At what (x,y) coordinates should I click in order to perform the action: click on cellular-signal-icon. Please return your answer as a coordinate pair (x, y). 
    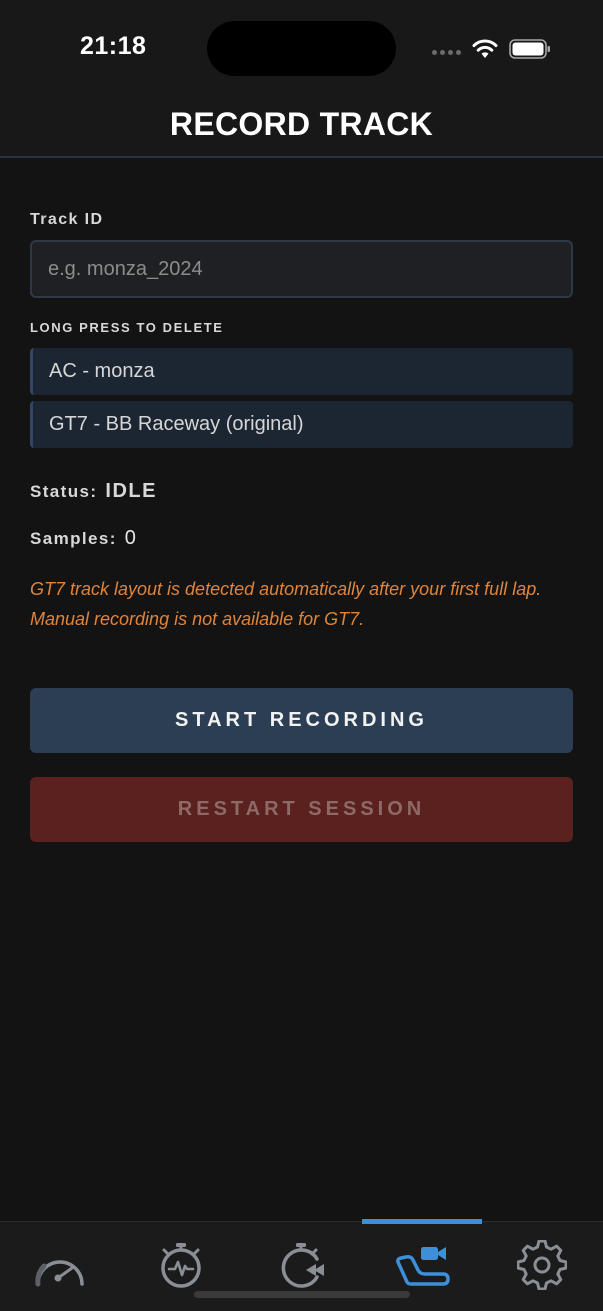
    Looking at the image, I should click on (446, 52).